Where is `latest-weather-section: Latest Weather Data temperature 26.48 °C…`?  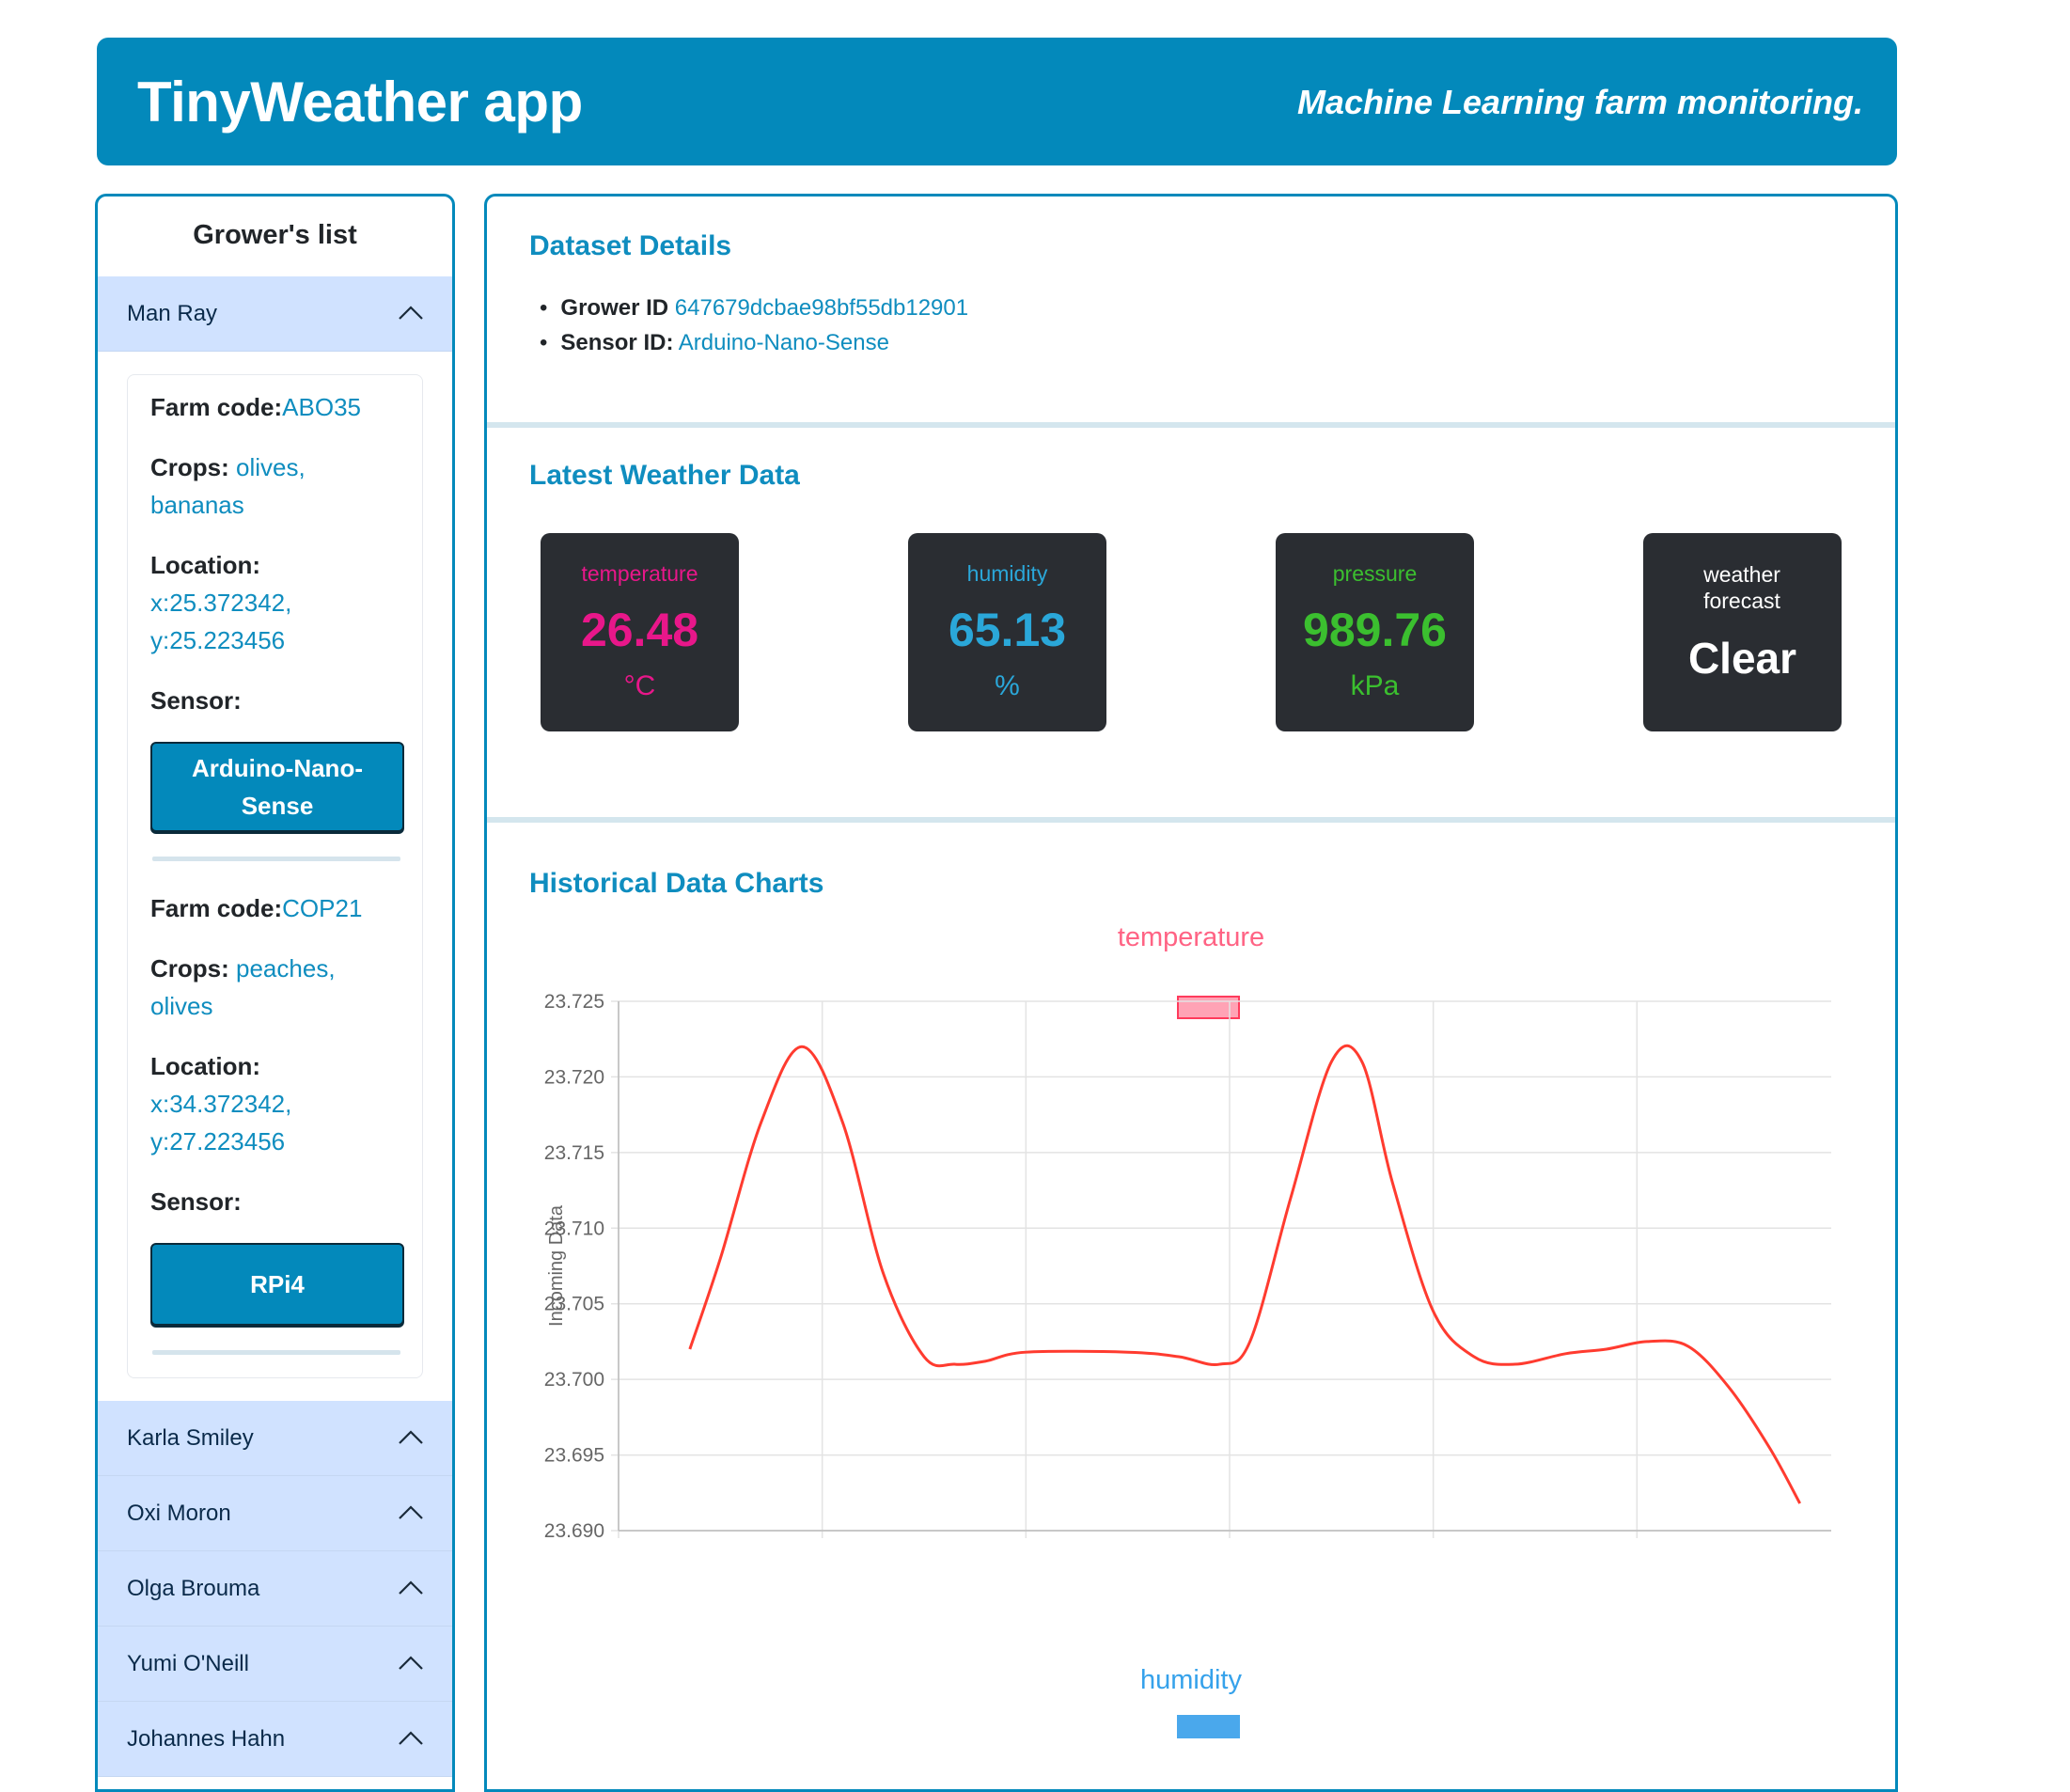
latest-weather-section: Latest Weather Data temperature 26.48 °C… is located at coordinates (1191, 628).